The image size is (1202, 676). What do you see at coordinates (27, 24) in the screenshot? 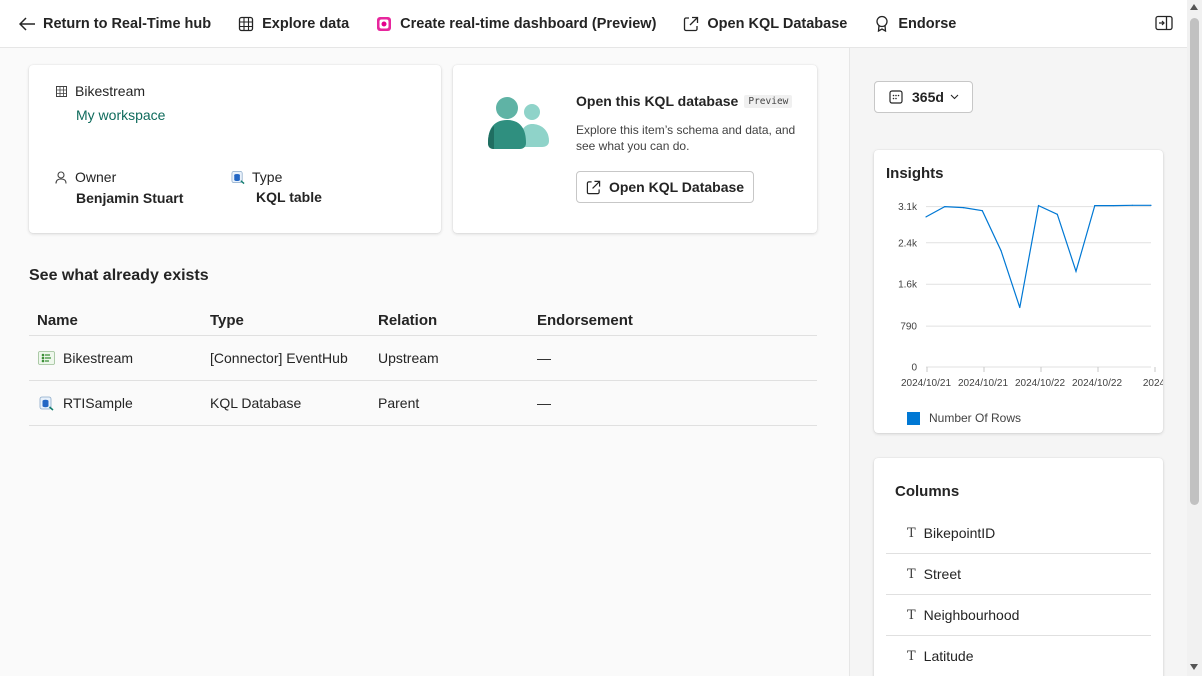
I see `arrow-left-icon` at bounding box center [27, 24].